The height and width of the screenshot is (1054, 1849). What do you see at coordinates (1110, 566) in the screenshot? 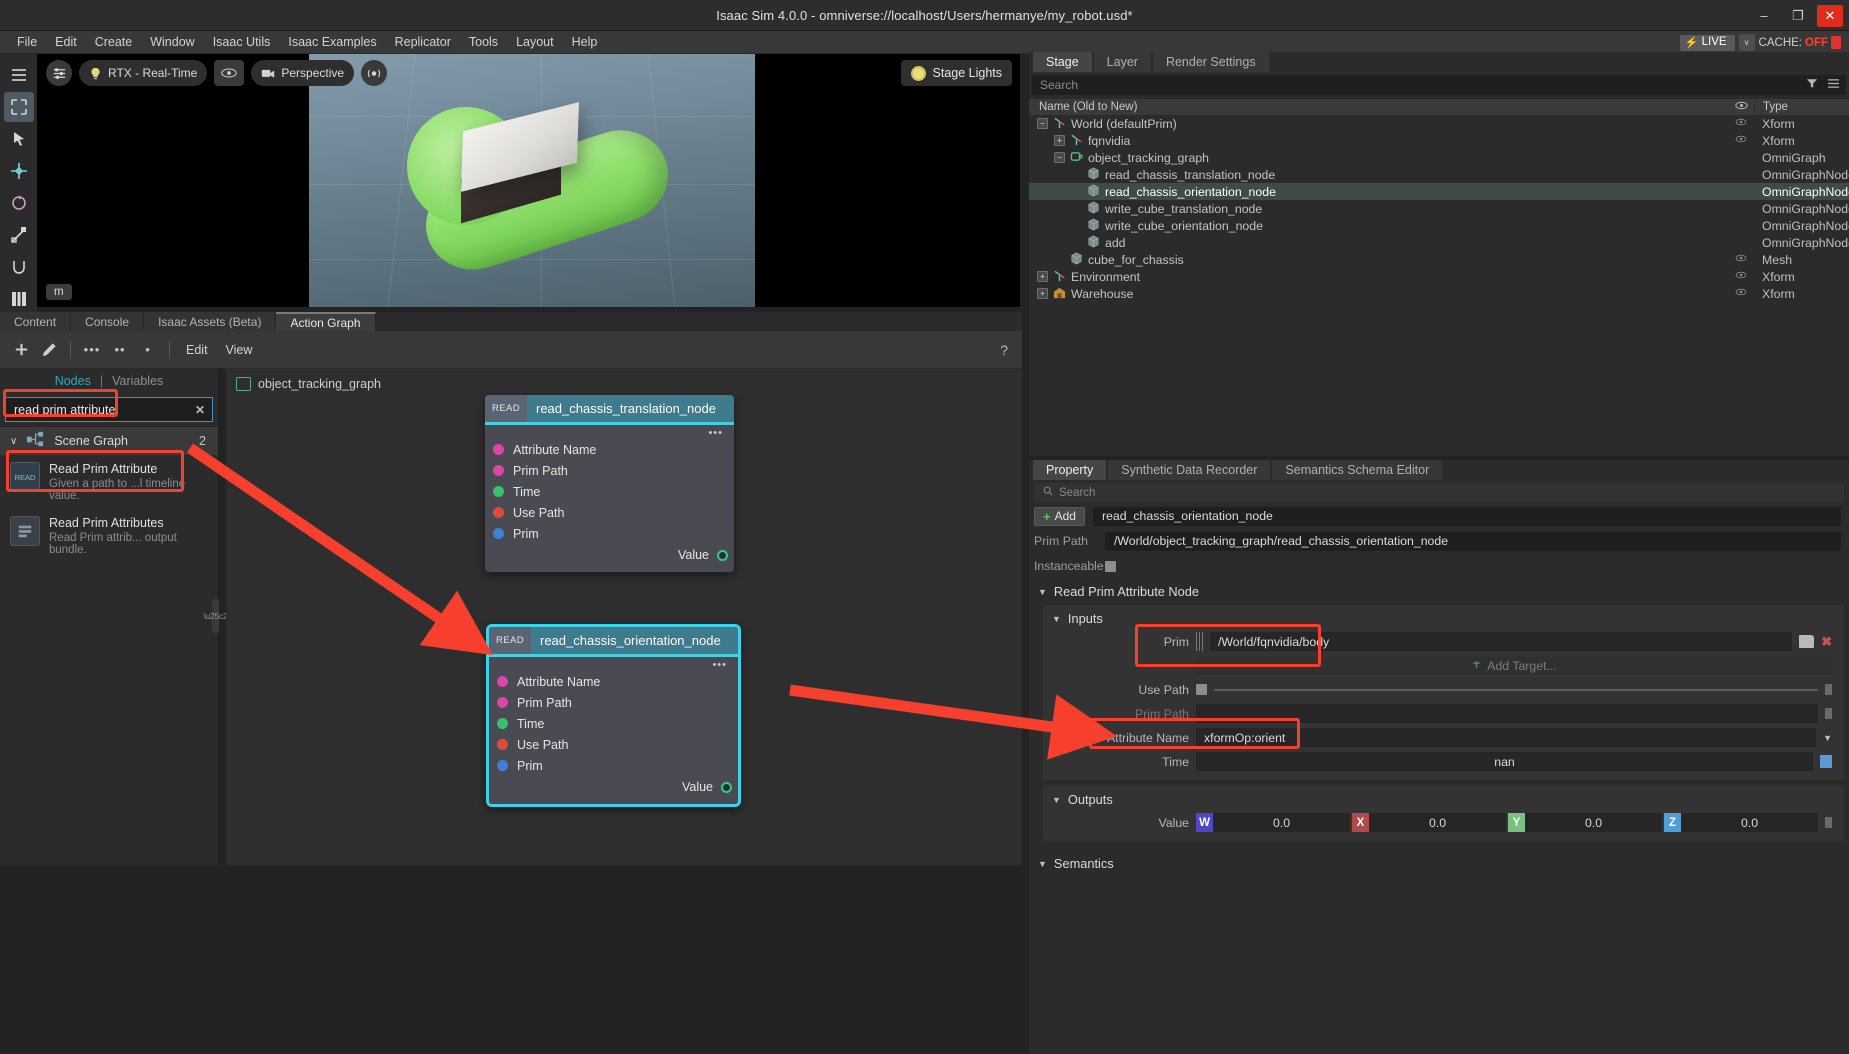
I see `instanceable-checkbox` at bounding box center [1110, 566].